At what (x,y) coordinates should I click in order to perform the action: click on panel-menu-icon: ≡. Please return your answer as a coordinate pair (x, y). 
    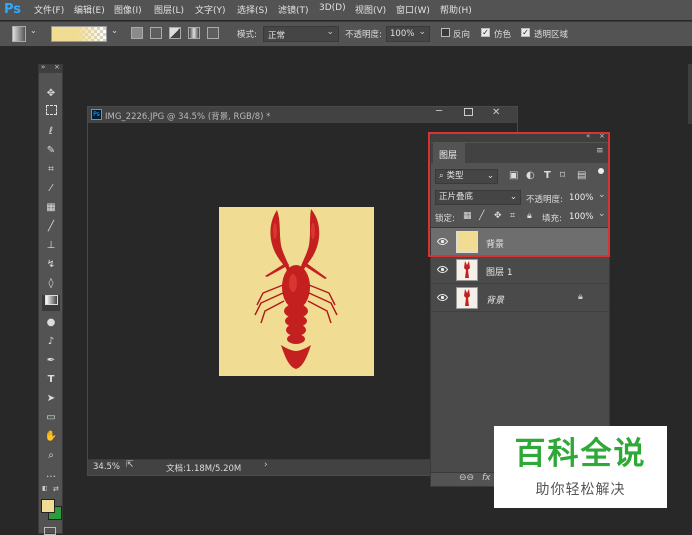
    Looking at the image, I should click on (600, 151).